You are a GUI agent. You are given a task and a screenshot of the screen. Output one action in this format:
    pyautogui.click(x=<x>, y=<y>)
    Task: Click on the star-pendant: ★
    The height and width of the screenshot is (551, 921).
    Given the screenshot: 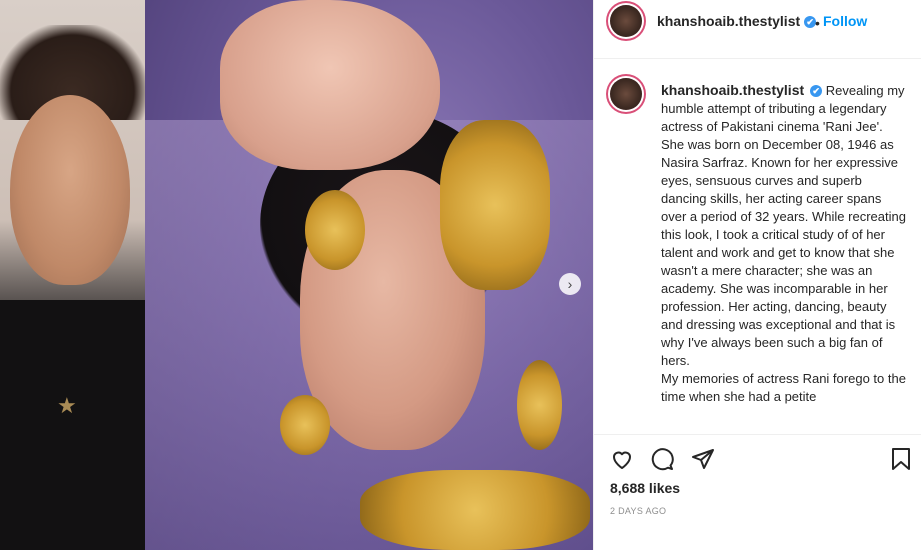 What is the action you would take?
    pyautogui.click(x=67, y=405)
    